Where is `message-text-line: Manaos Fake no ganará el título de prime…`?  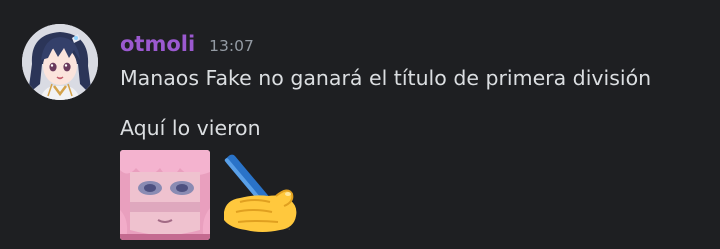
message-text-line: Manaos Fake no ganará el título de prime… is located at coordinates (386, 78).